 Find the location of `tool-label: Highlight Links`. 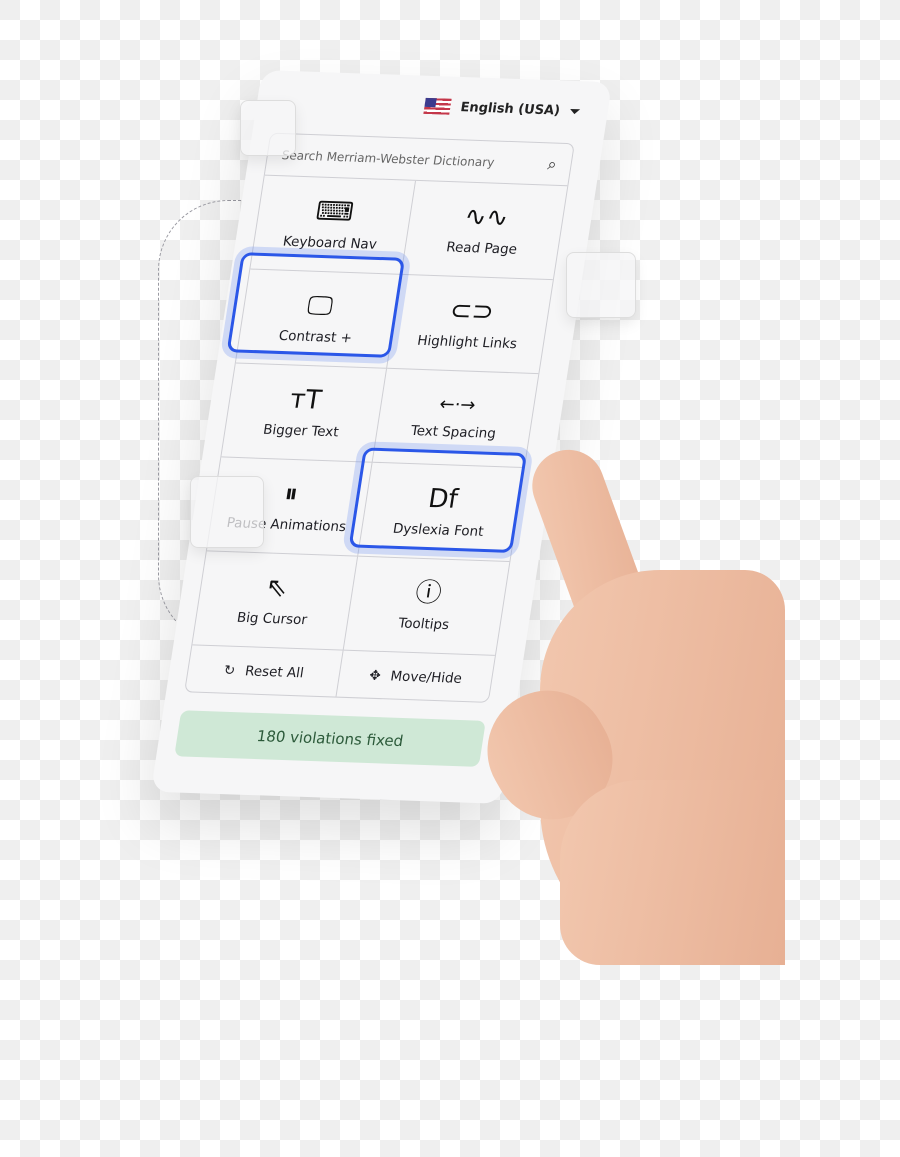

tool-label: Highlight Links is located at coordinates (467, 342).